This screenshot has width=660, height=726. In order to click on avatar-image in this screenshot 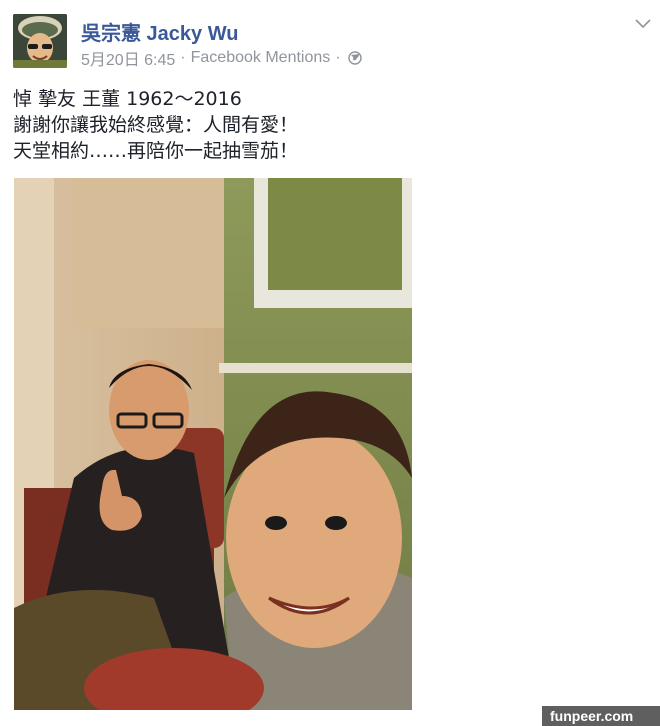, I will do `click(40, 41)`.